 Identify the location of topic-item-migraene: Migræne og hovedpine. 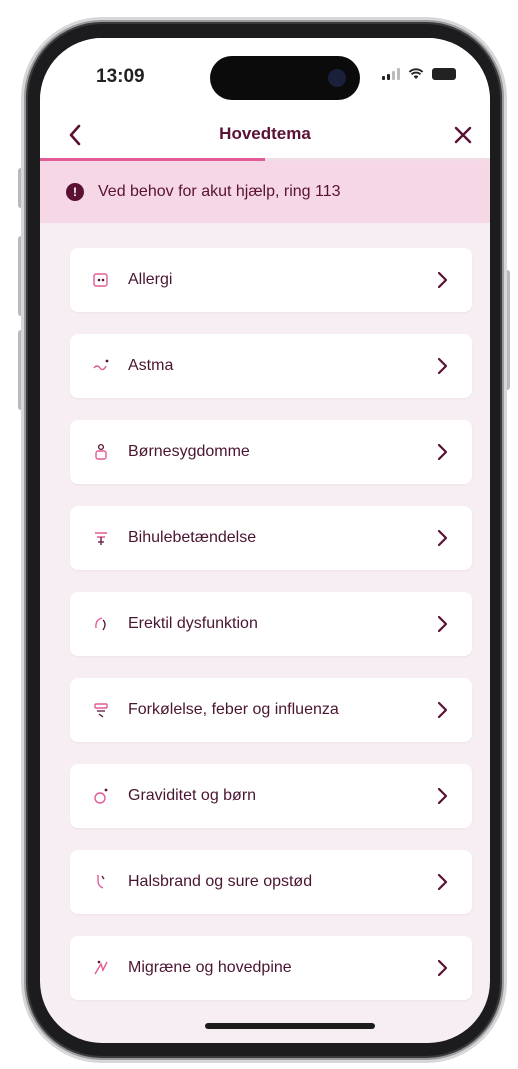
(271, 968).